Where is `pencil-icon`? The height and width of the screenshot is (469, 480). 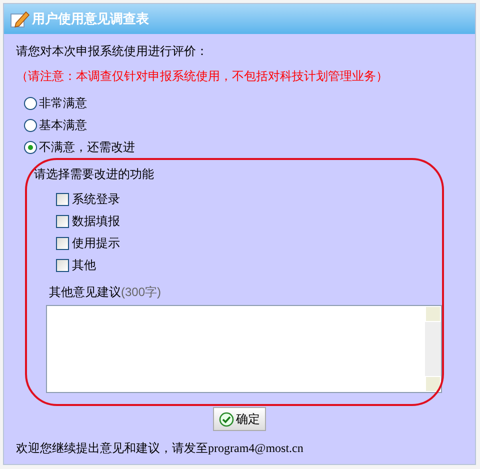
pencil-icon is located at coordinates (20, 19).